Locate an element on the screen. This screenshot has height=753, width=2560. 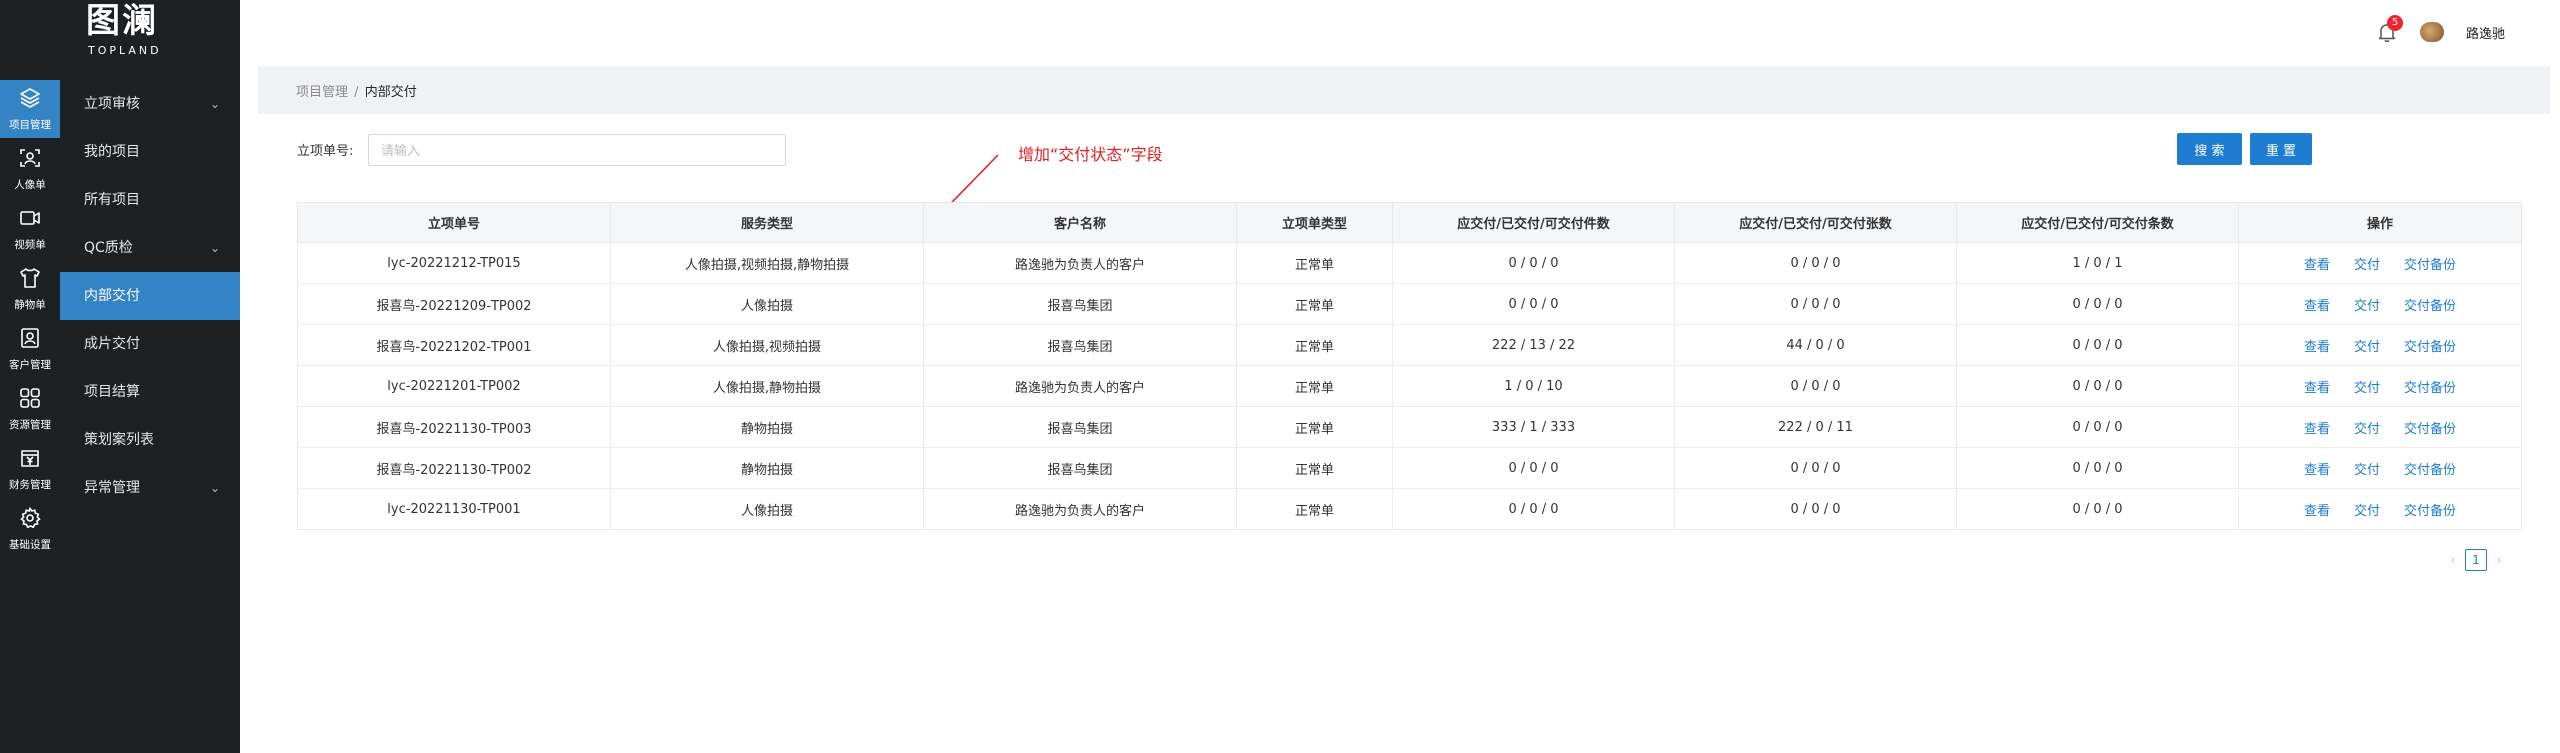
notification-badge: 5 is located at coordinates (2395, 23).